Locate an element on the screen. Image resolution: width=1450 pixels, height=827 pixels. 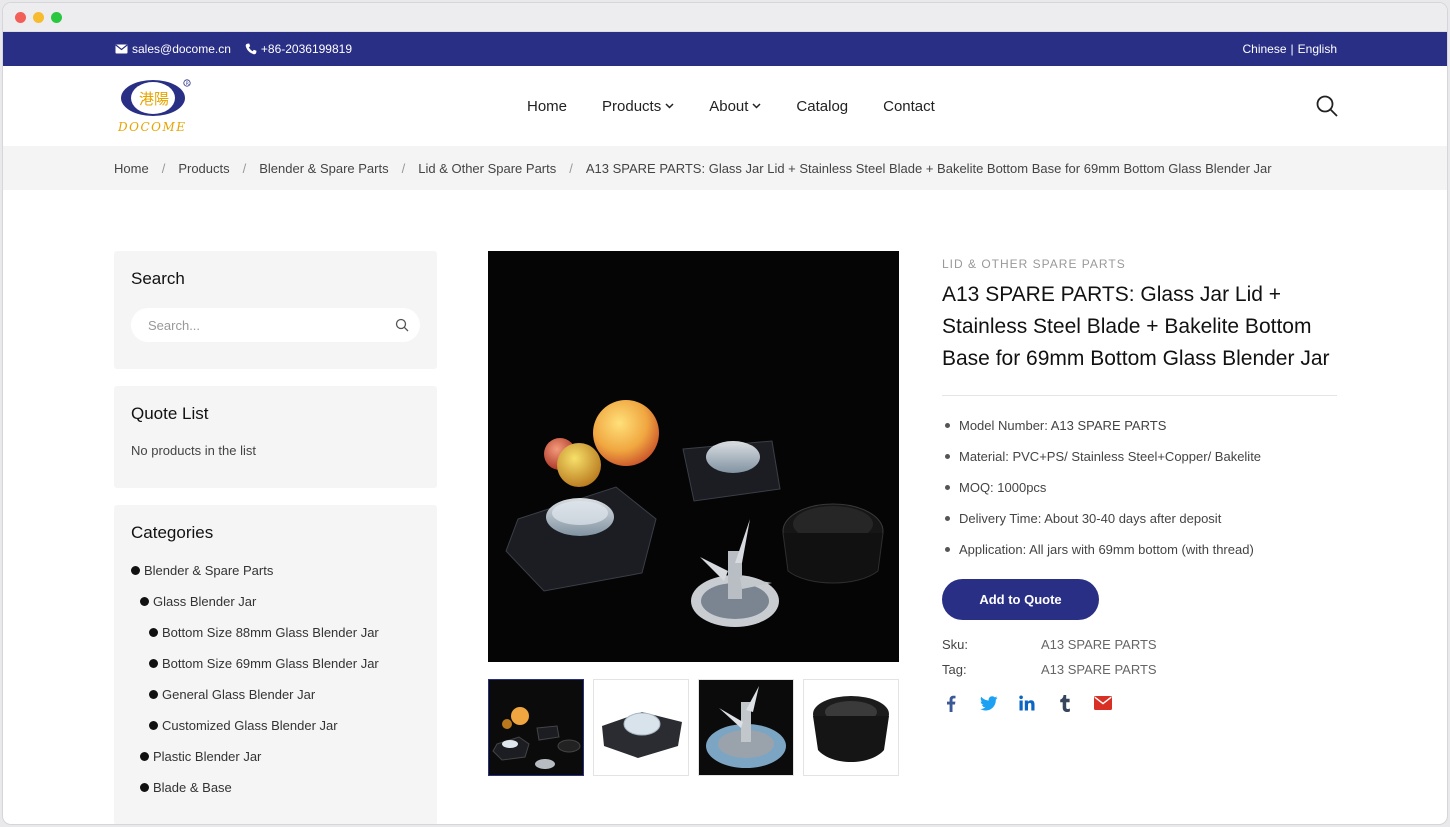
maximize-window-button is located at coordinates (56, 17).